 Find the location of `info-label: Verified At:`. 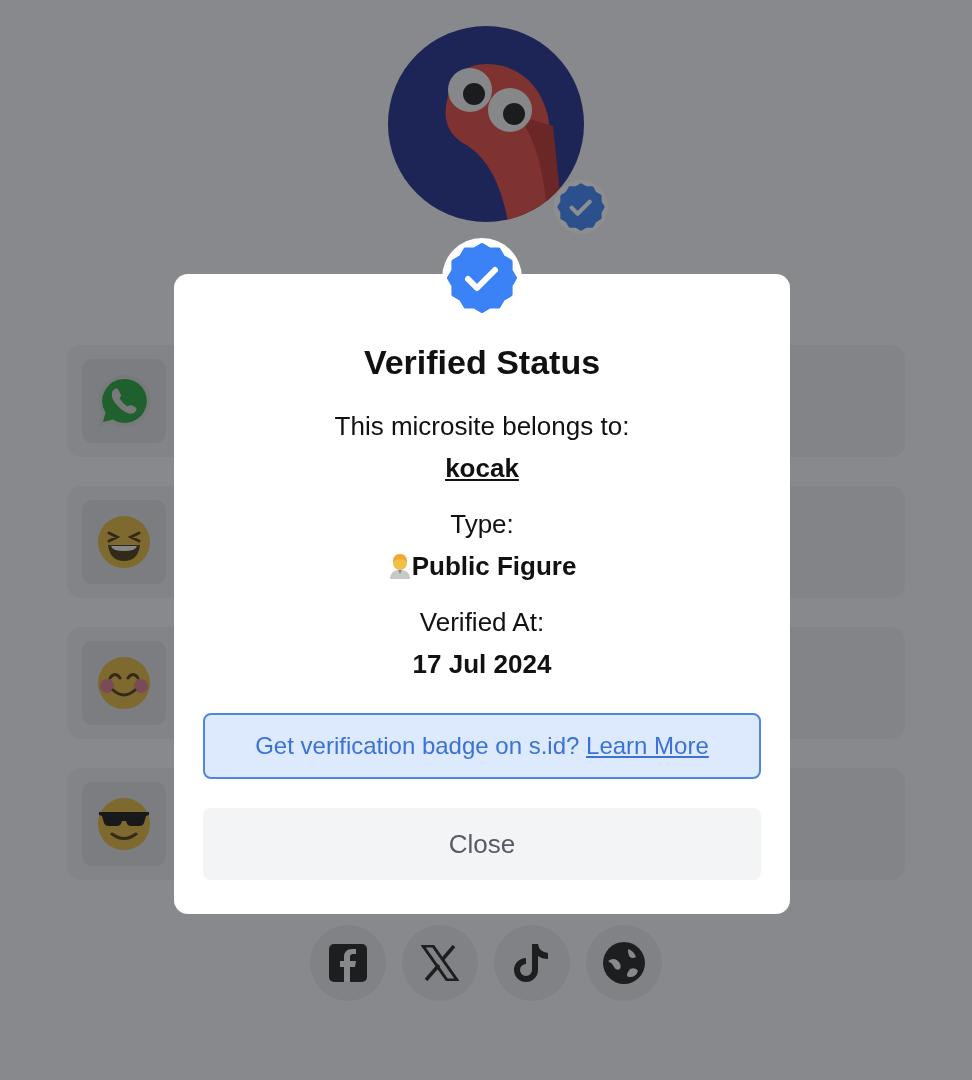

info-label: Verified At: is located at coordinates (482, 622).